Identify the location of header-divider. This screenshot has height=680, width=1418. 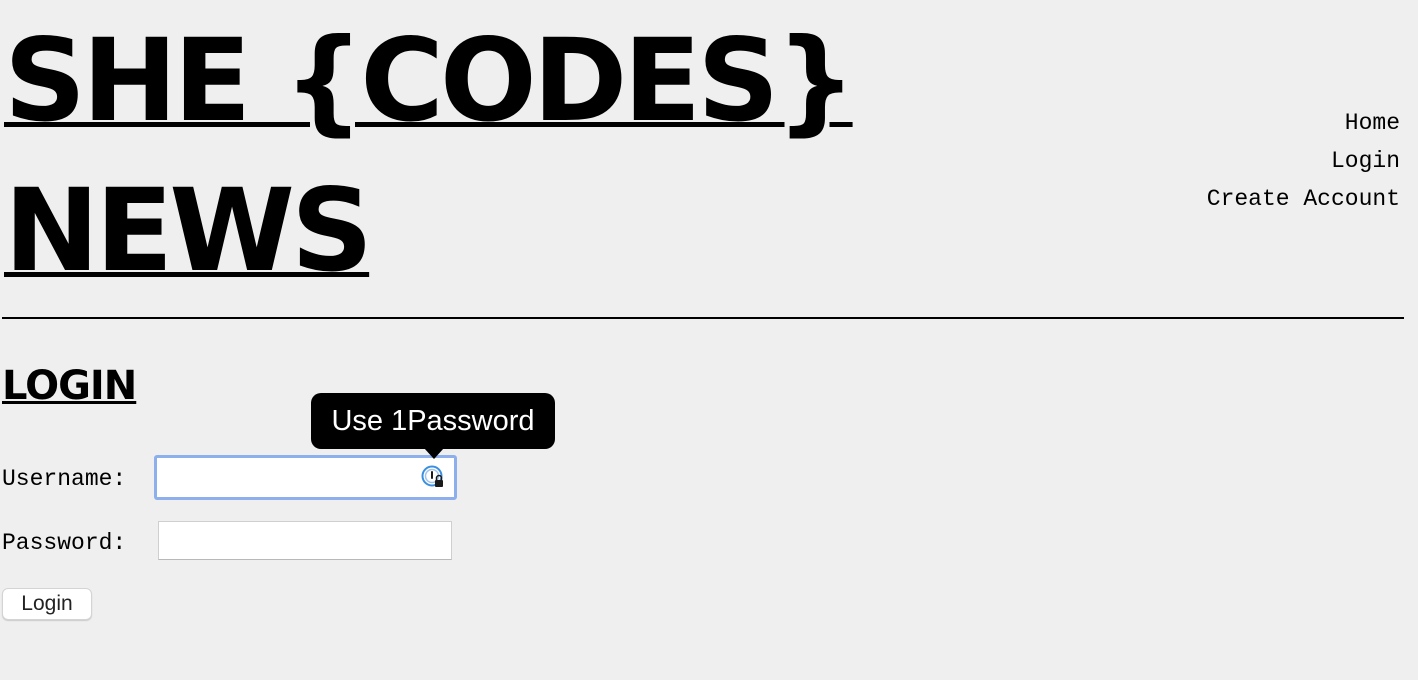
(703, 318).